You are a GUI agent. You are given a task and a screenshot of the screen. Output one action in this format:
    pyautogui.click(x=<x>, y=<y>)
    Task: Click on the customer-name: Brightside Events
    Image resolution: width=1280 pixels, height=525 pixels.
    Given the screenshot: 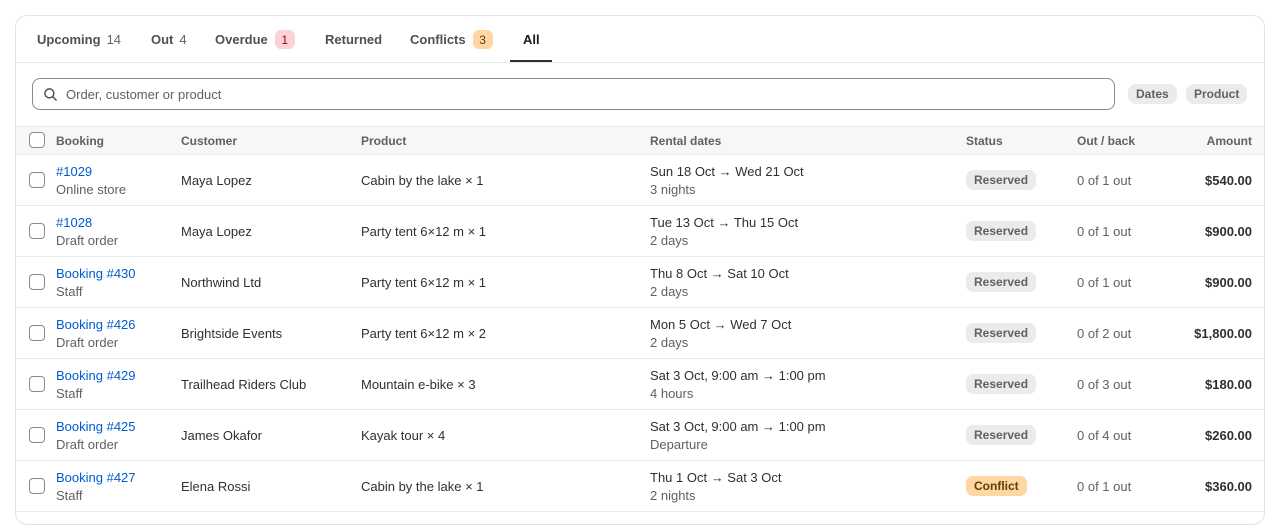 What is the action you would take?
    pyautogui.click(x=232, y=333)
    